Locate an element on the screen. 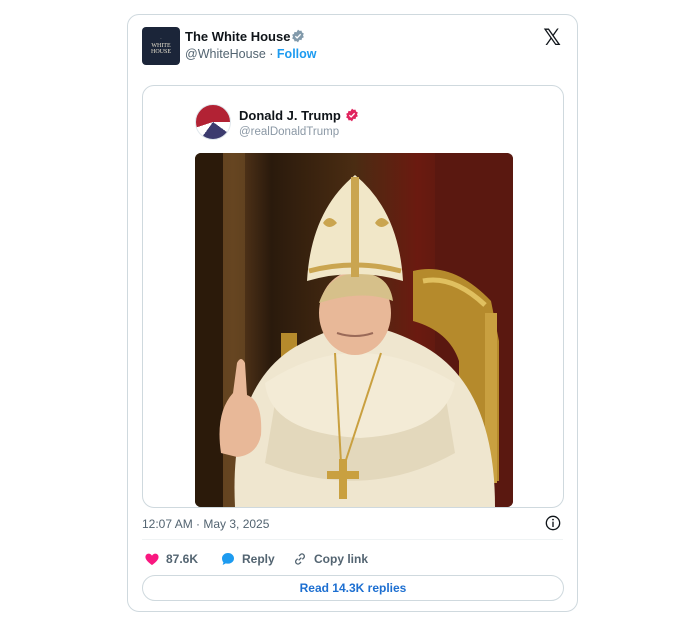 The height and width of the screenshot is (622, 700). heart-icon is located at coordinates (152, 559).